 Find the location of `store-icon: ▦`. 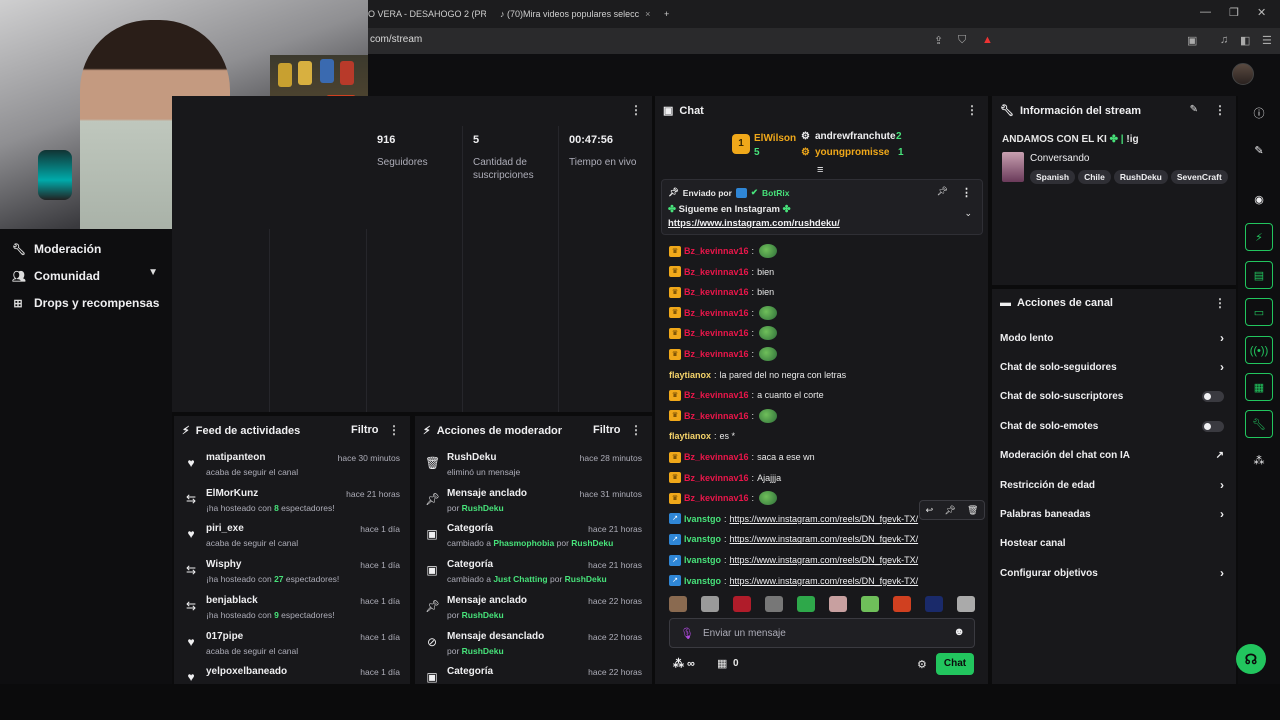

store-icon: ▦ is located at coordinates (722, 663).